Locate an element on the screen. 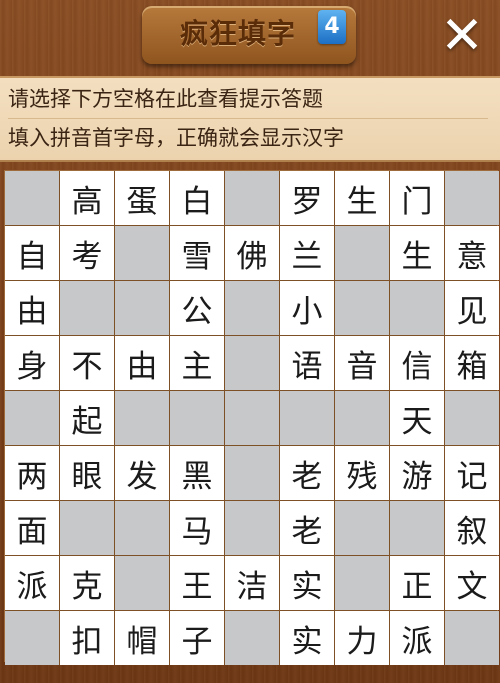  grid-cell-filled: 雪 is located at coordinates (197, 253).